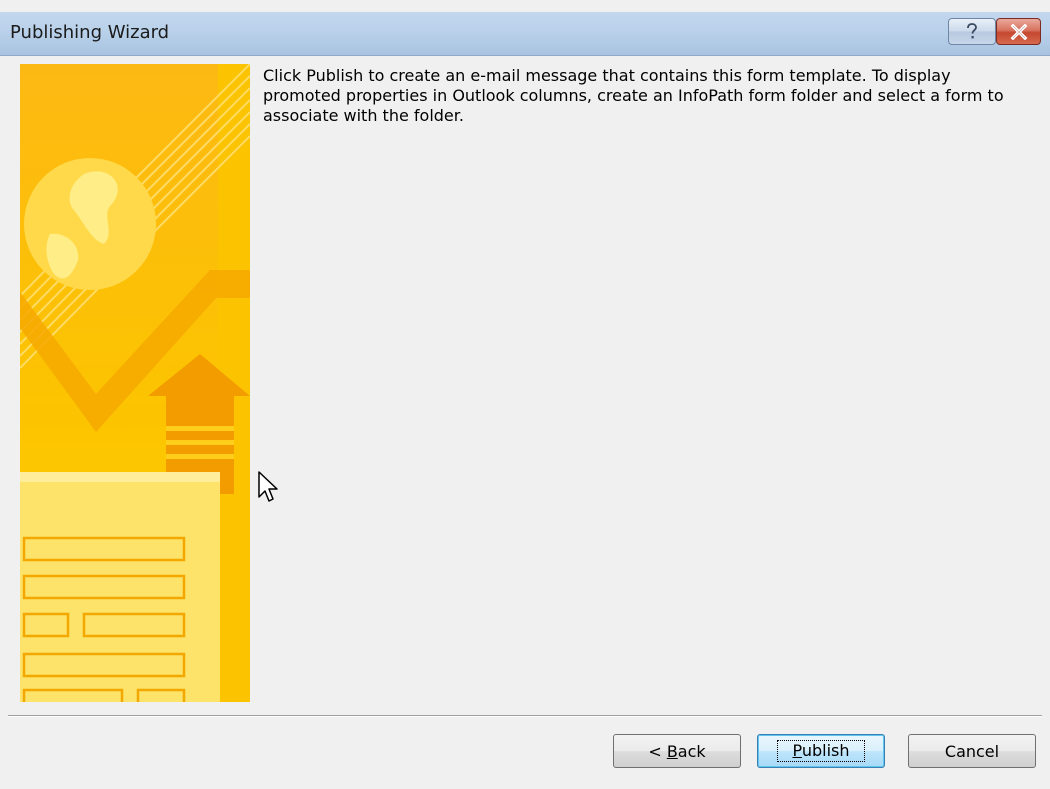  What do you see at coordinates (90, 32) in the screenshot?
I see `window-title: Publishing Wizard` at bounding box center [90, 32].